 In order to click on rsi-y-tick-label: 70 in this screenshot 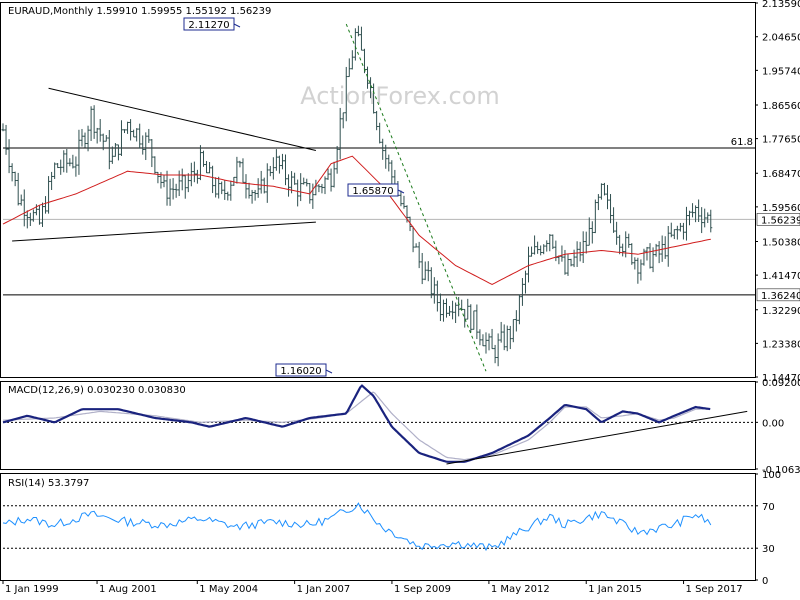, I will do `click(768, 507)`.